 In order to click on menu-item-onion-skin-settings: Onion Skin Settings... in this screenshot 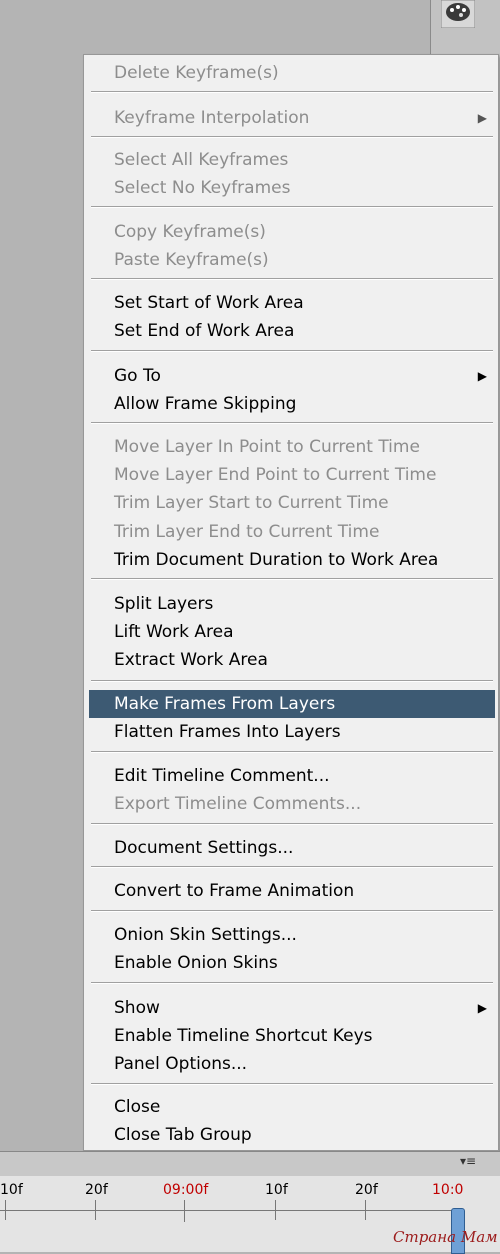, I will do `click(292, 935)`.